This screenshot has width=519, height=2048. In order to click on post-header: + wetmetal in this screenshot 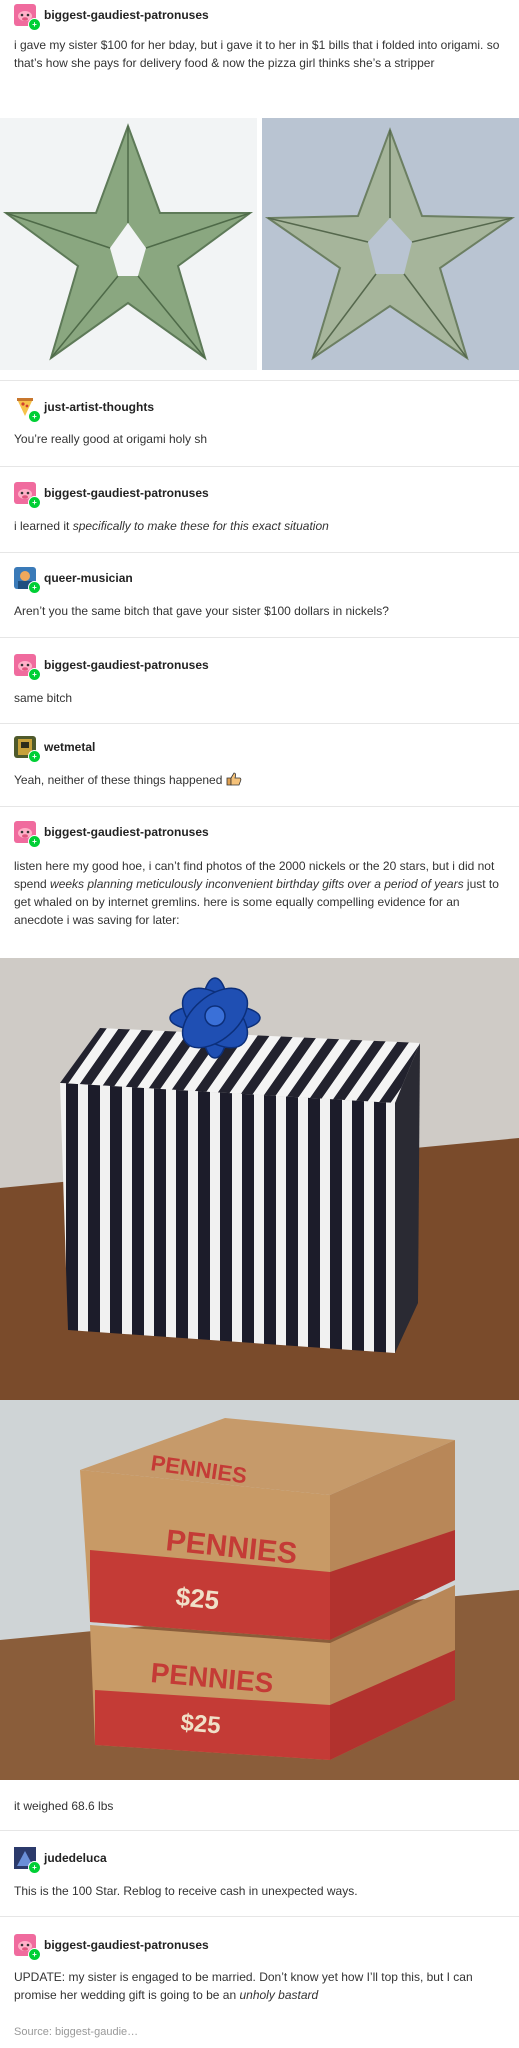, I will do `click(54, 749)`.